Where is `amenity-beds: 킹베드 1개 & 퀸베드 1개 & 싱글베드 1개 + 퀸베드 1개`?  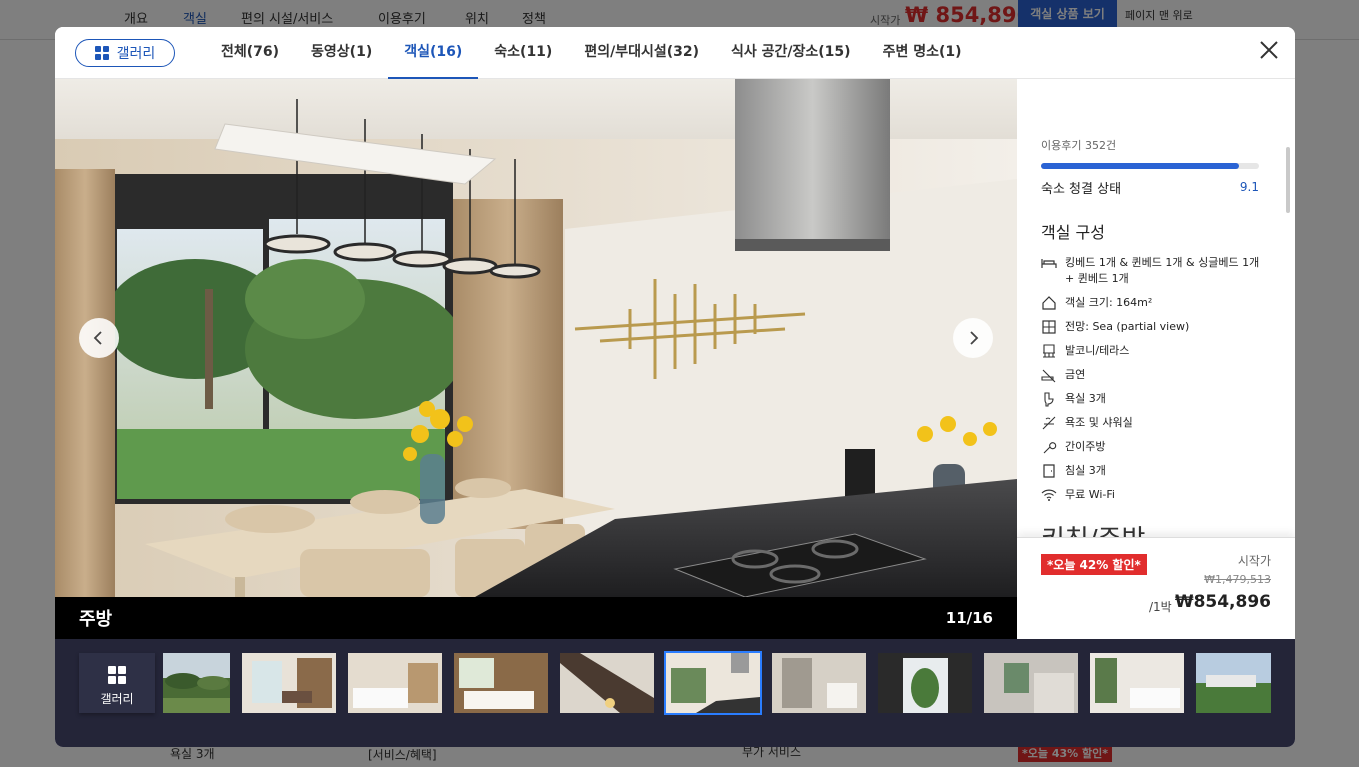 amenity-beds: 킹베드 1개 & 퀸베드 1개 & 싱글베드 1개 + 퀸베드 1개 is located at coordinates (1156, 271).